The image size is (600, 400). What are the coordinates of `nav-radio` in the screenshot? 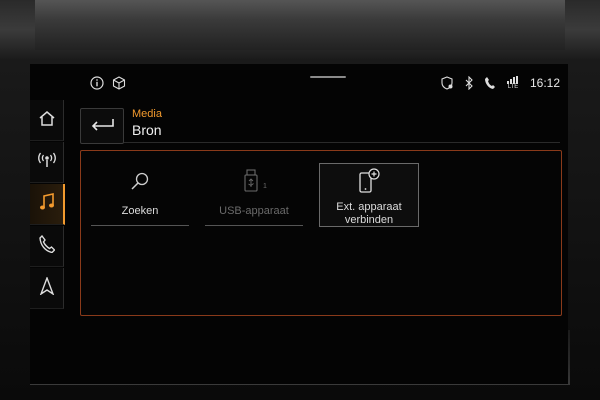 It's located at (47, 162).